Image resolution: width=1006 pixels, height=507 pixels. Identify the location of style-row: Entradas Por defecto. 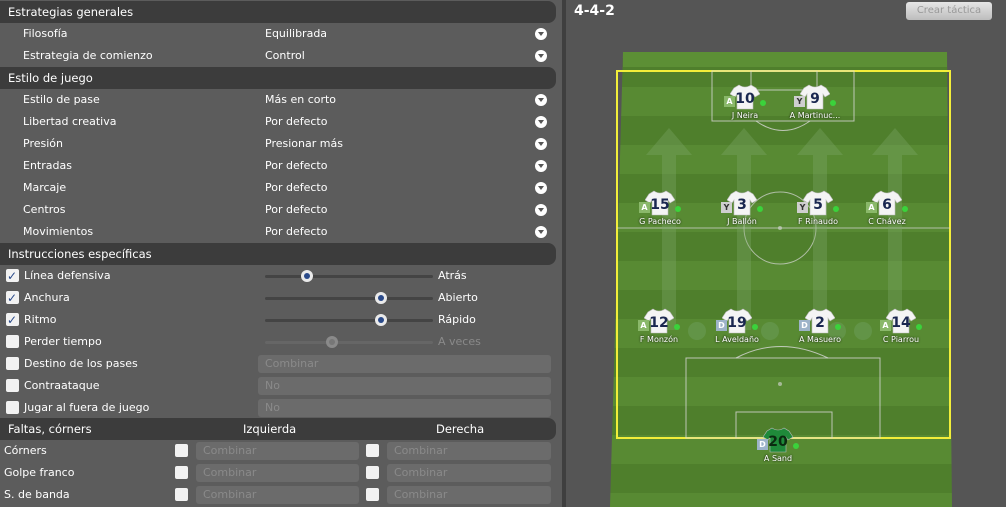
(278, 166).